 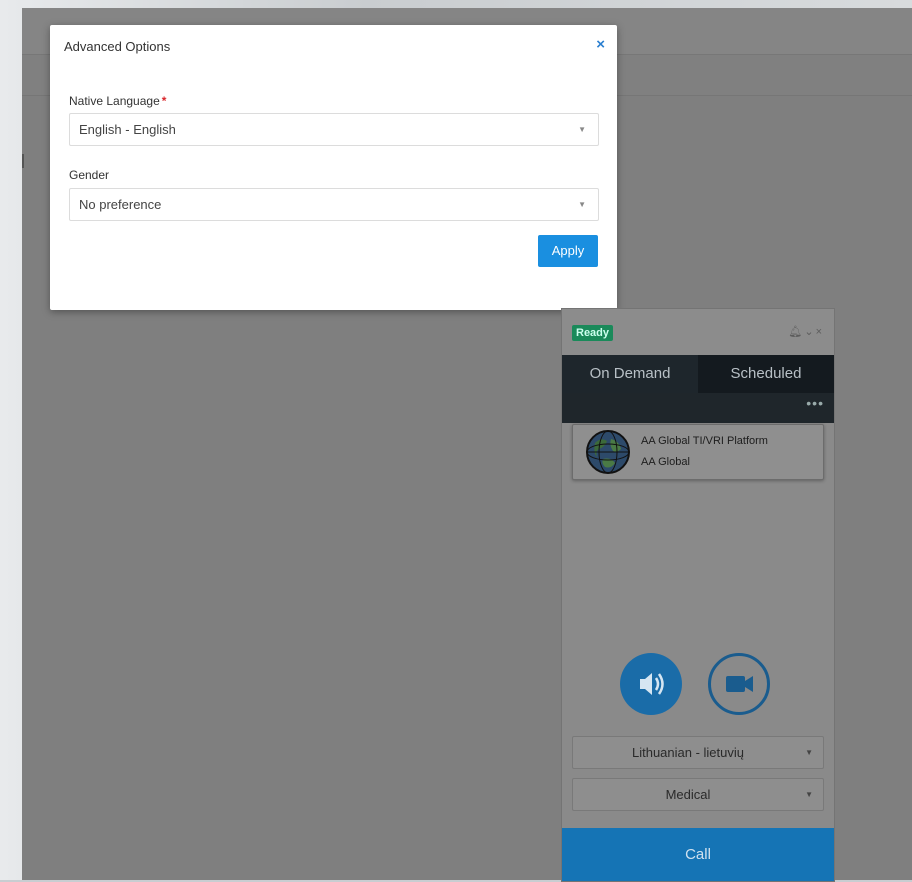 What do you see at coordinates (89, 175) in the screenshot?
I see `gender-label: Gender` at bounding box center [89, 175].